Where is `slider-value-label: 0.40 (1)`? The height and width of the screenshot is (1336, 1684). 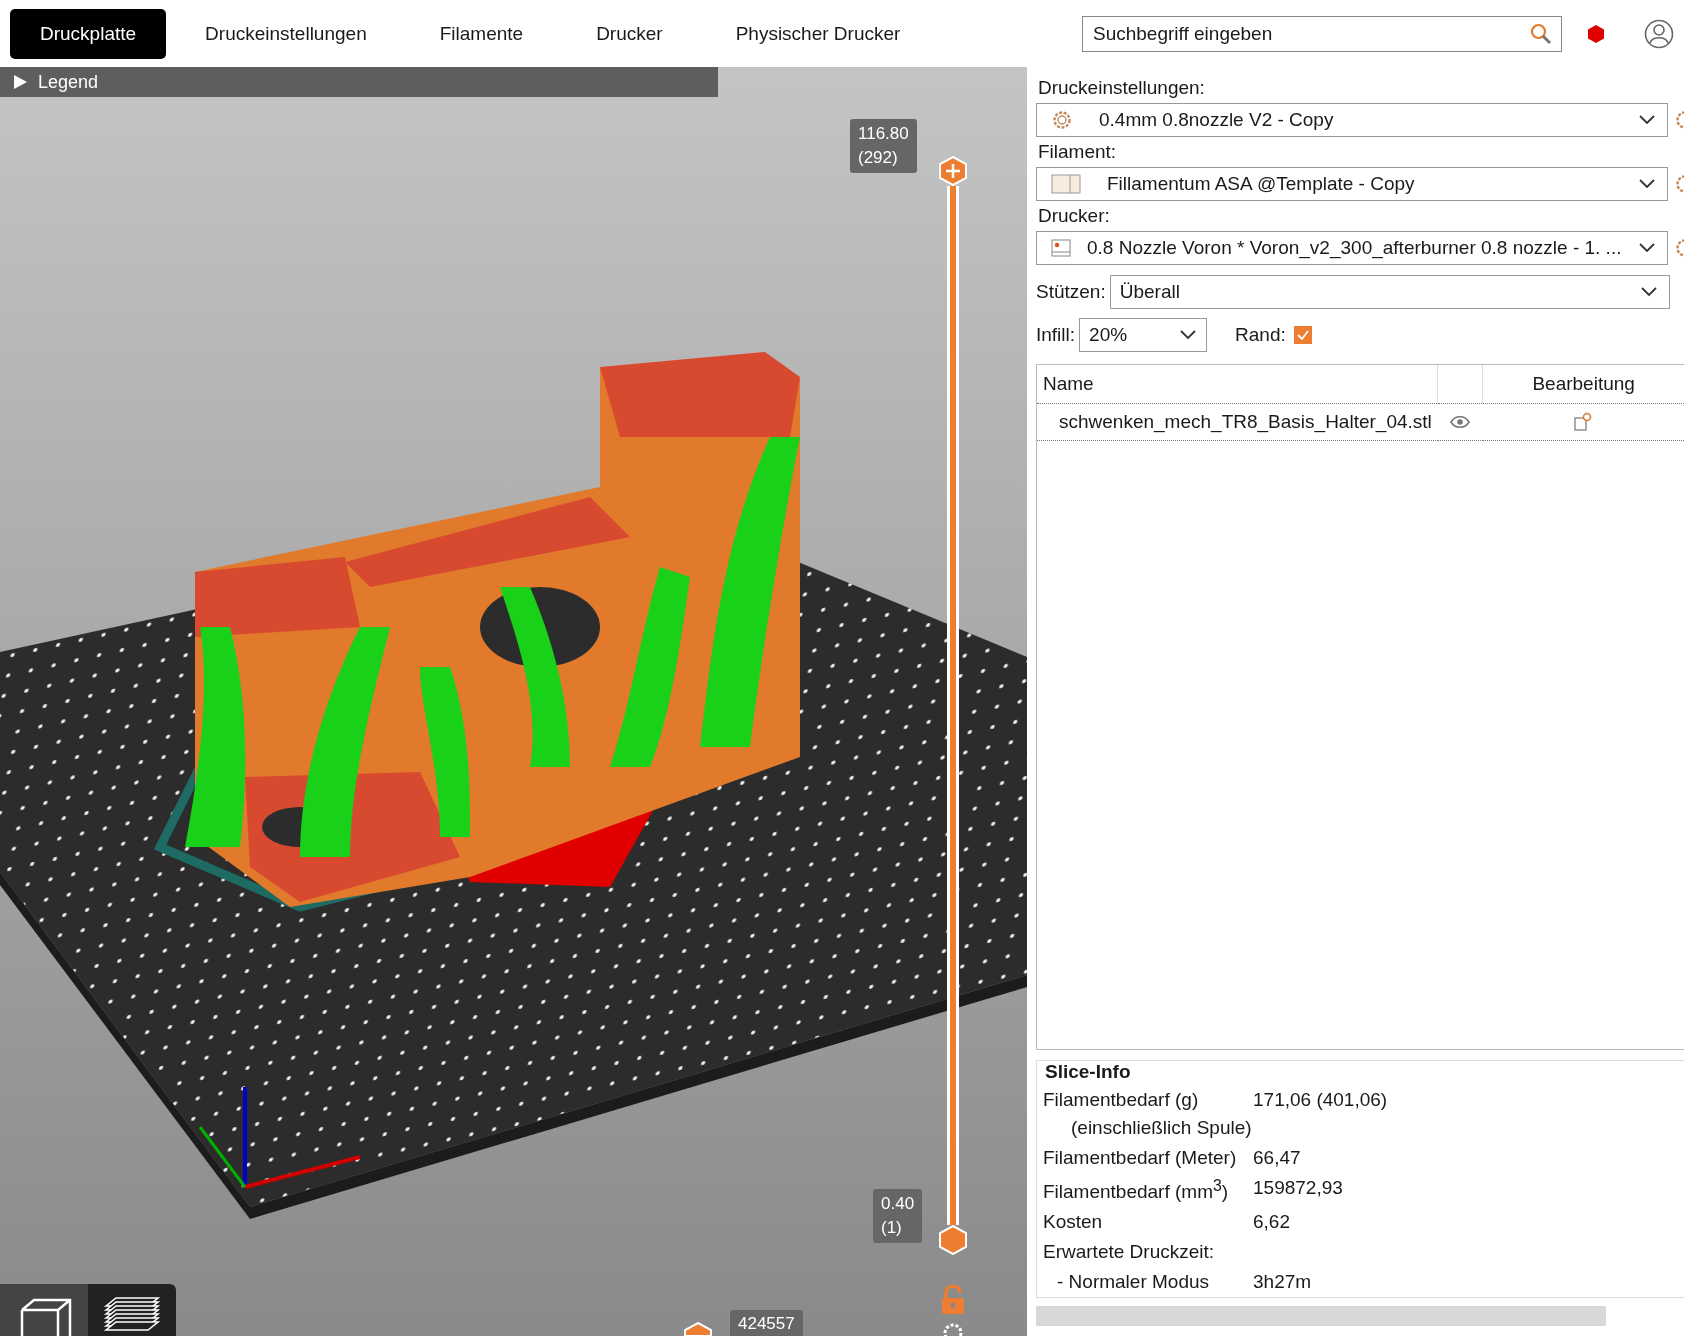
slider-value-label: 0.40 (1) is located at coordinates (898, 1216).